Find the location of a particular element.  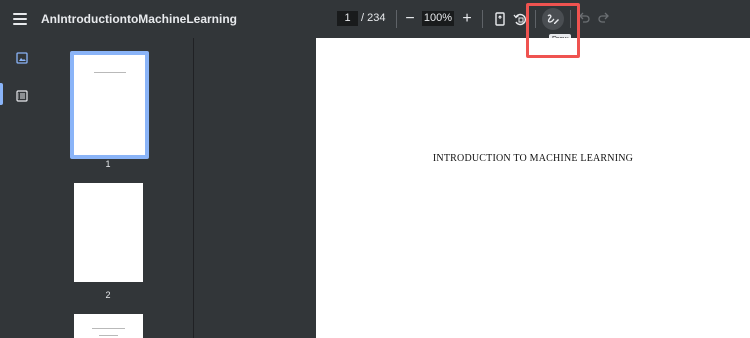

menu-icon is located at coordinates (21, 19).